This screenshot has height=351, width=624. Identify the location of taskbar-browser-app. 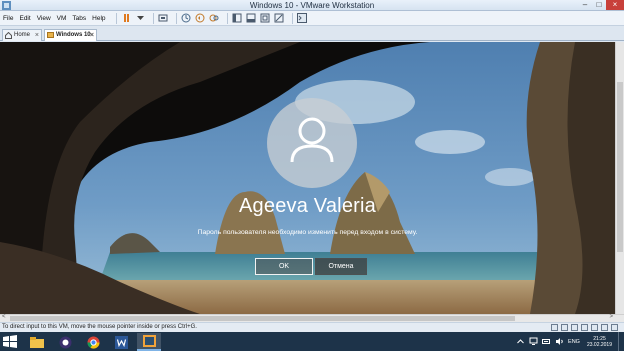
(65, 342).